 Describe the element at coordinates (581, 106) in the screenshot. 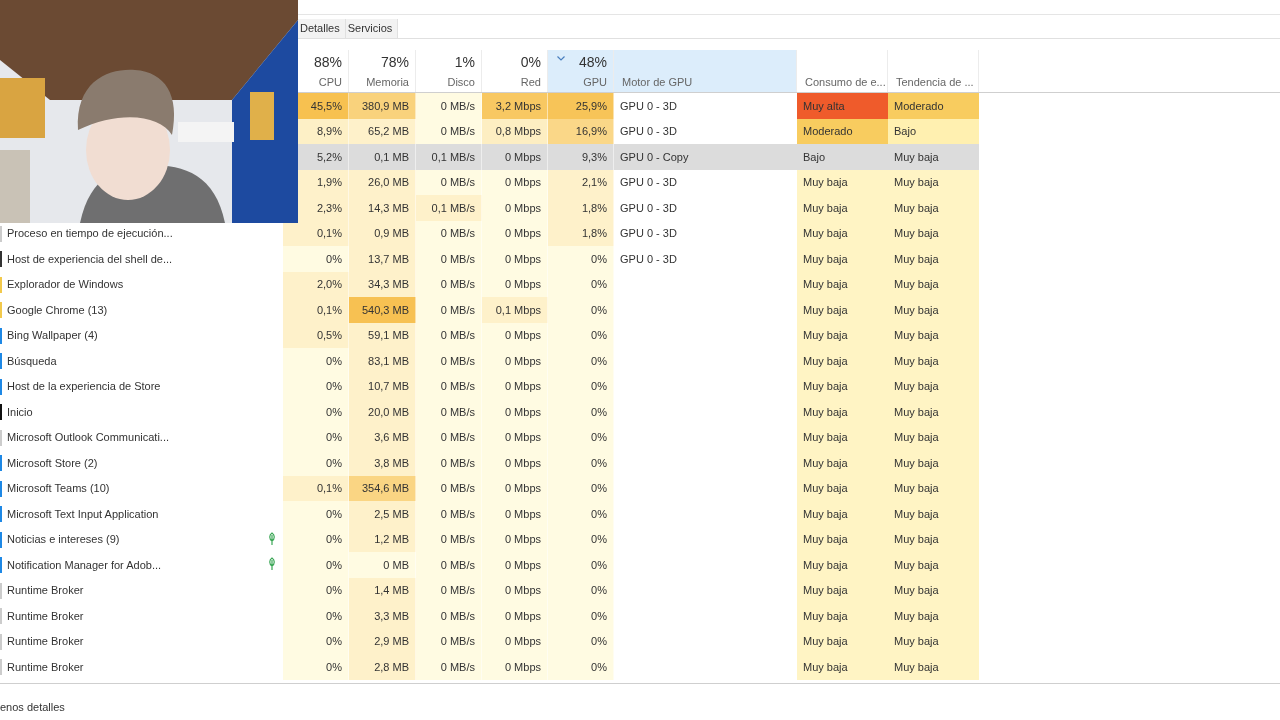

I see `table-cell: 25,9%` at that location.